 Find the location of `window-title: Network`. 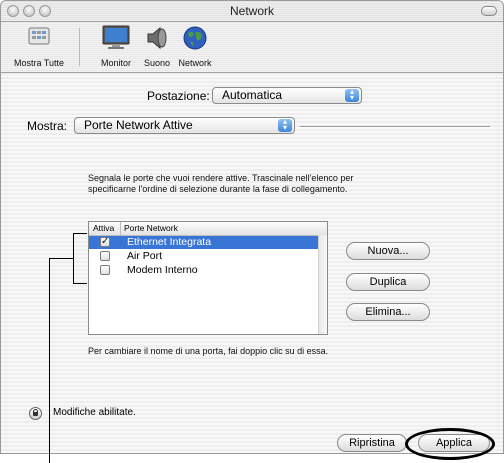

window-title: Network is located at coordinates (251, 11).